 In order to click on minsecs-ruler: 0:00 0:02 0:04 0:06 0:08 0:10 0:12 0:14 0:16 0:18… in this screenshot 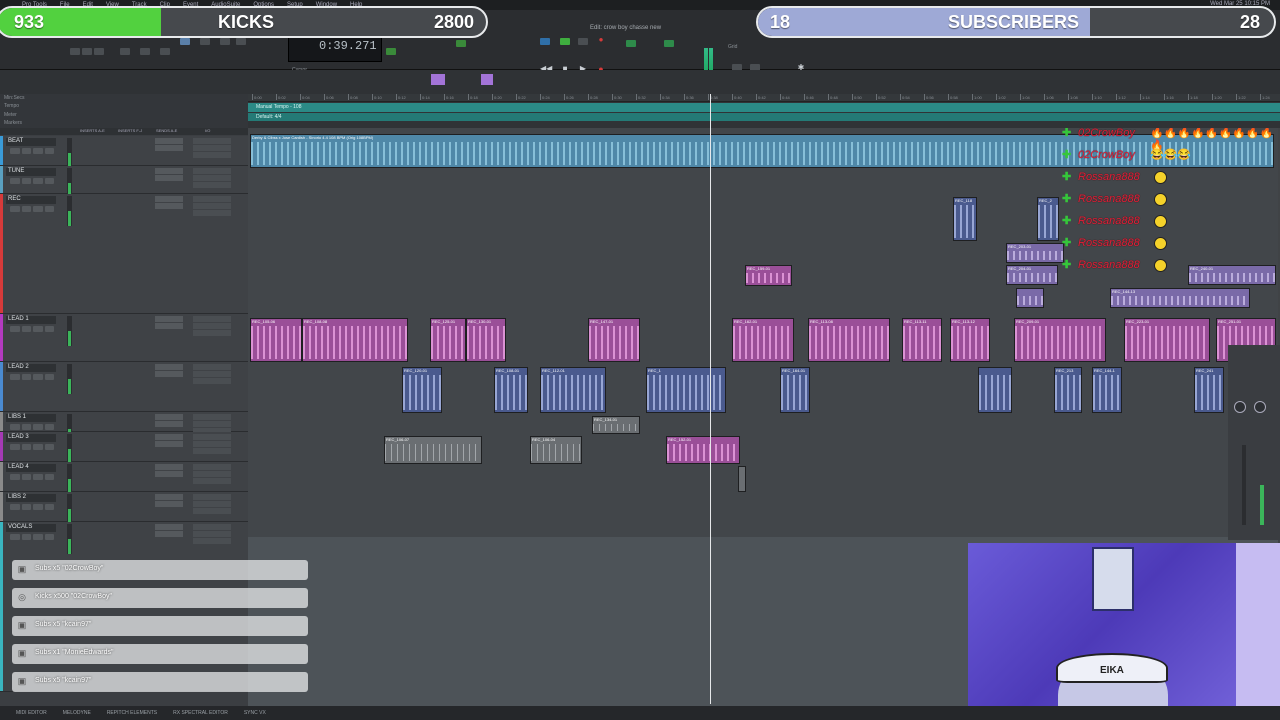, I will do `click(764, 98)`.